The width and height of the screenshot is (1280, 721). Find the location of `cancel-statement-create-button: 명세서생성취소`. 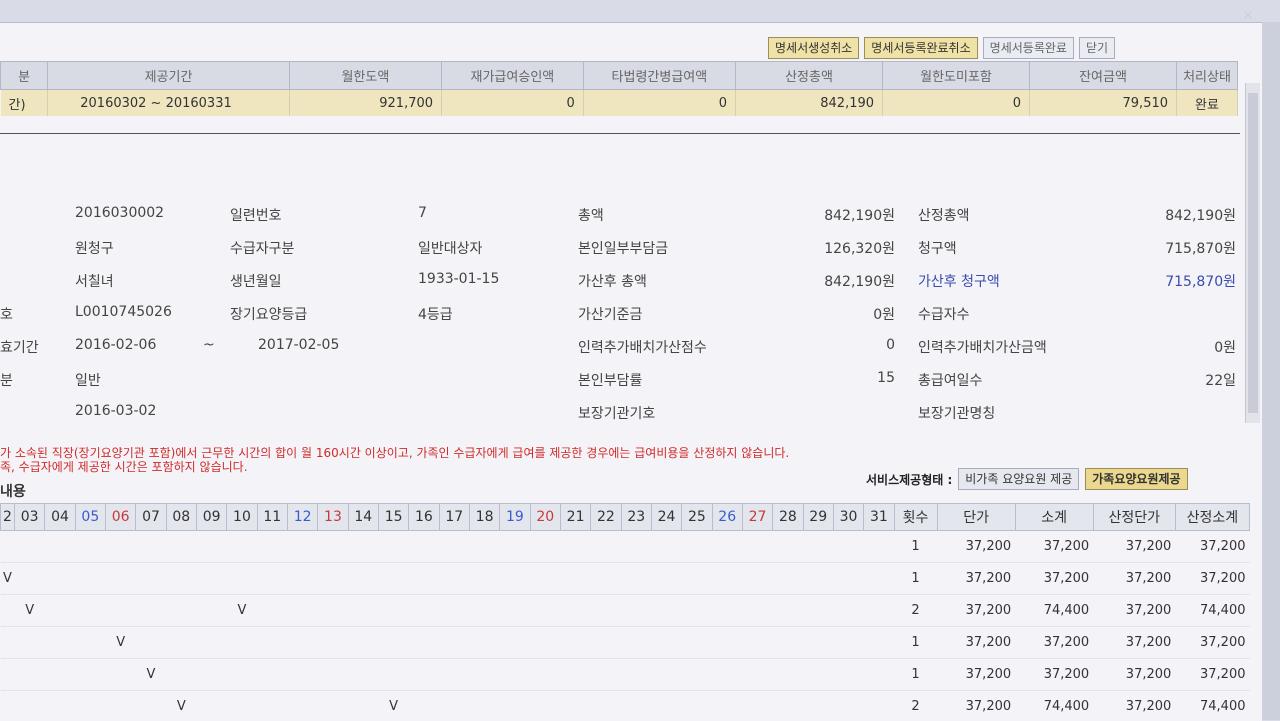

cancel-statement-create-button: 명세서생성취소 is located at coordinates (813, 48).